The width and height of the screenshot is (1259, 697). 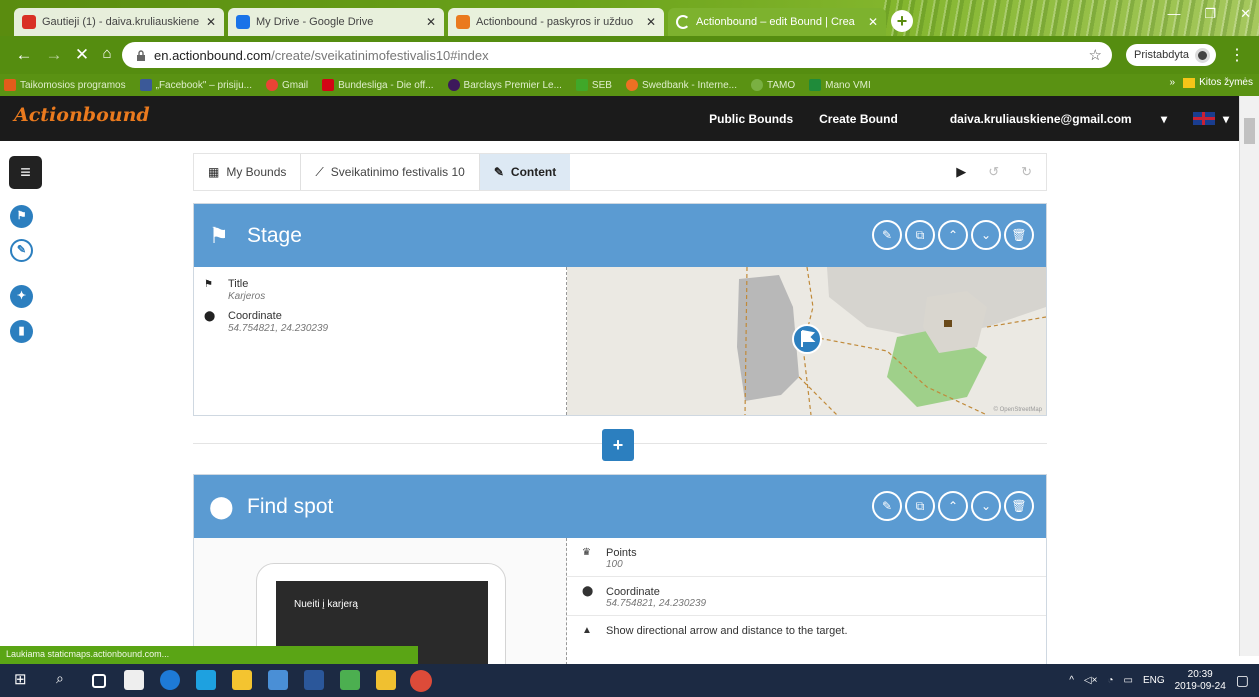 What do you see at coordinates (1203, 118) in the screenshot?
I see `uk-flag-icon` at bounding box center [1203, 118].